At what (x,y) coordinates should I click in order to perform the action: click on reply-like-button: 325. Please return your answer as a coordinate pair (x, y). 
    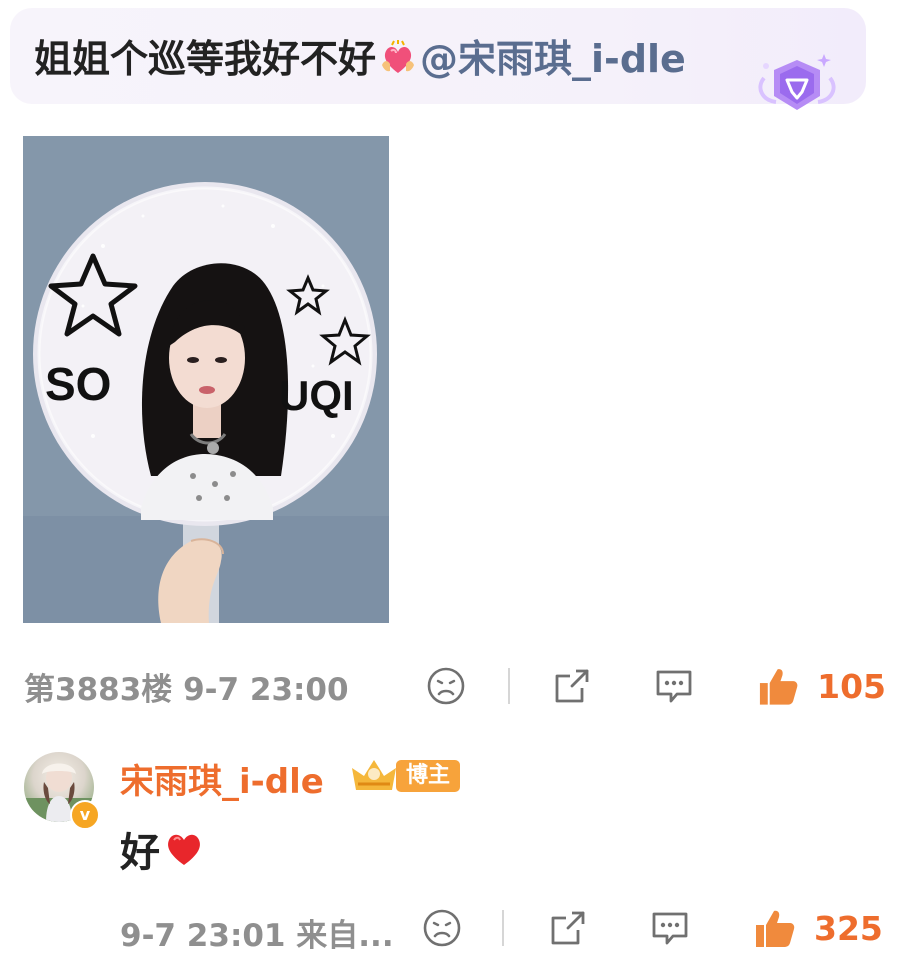
    Looking at the image, I should click on (820, 928).